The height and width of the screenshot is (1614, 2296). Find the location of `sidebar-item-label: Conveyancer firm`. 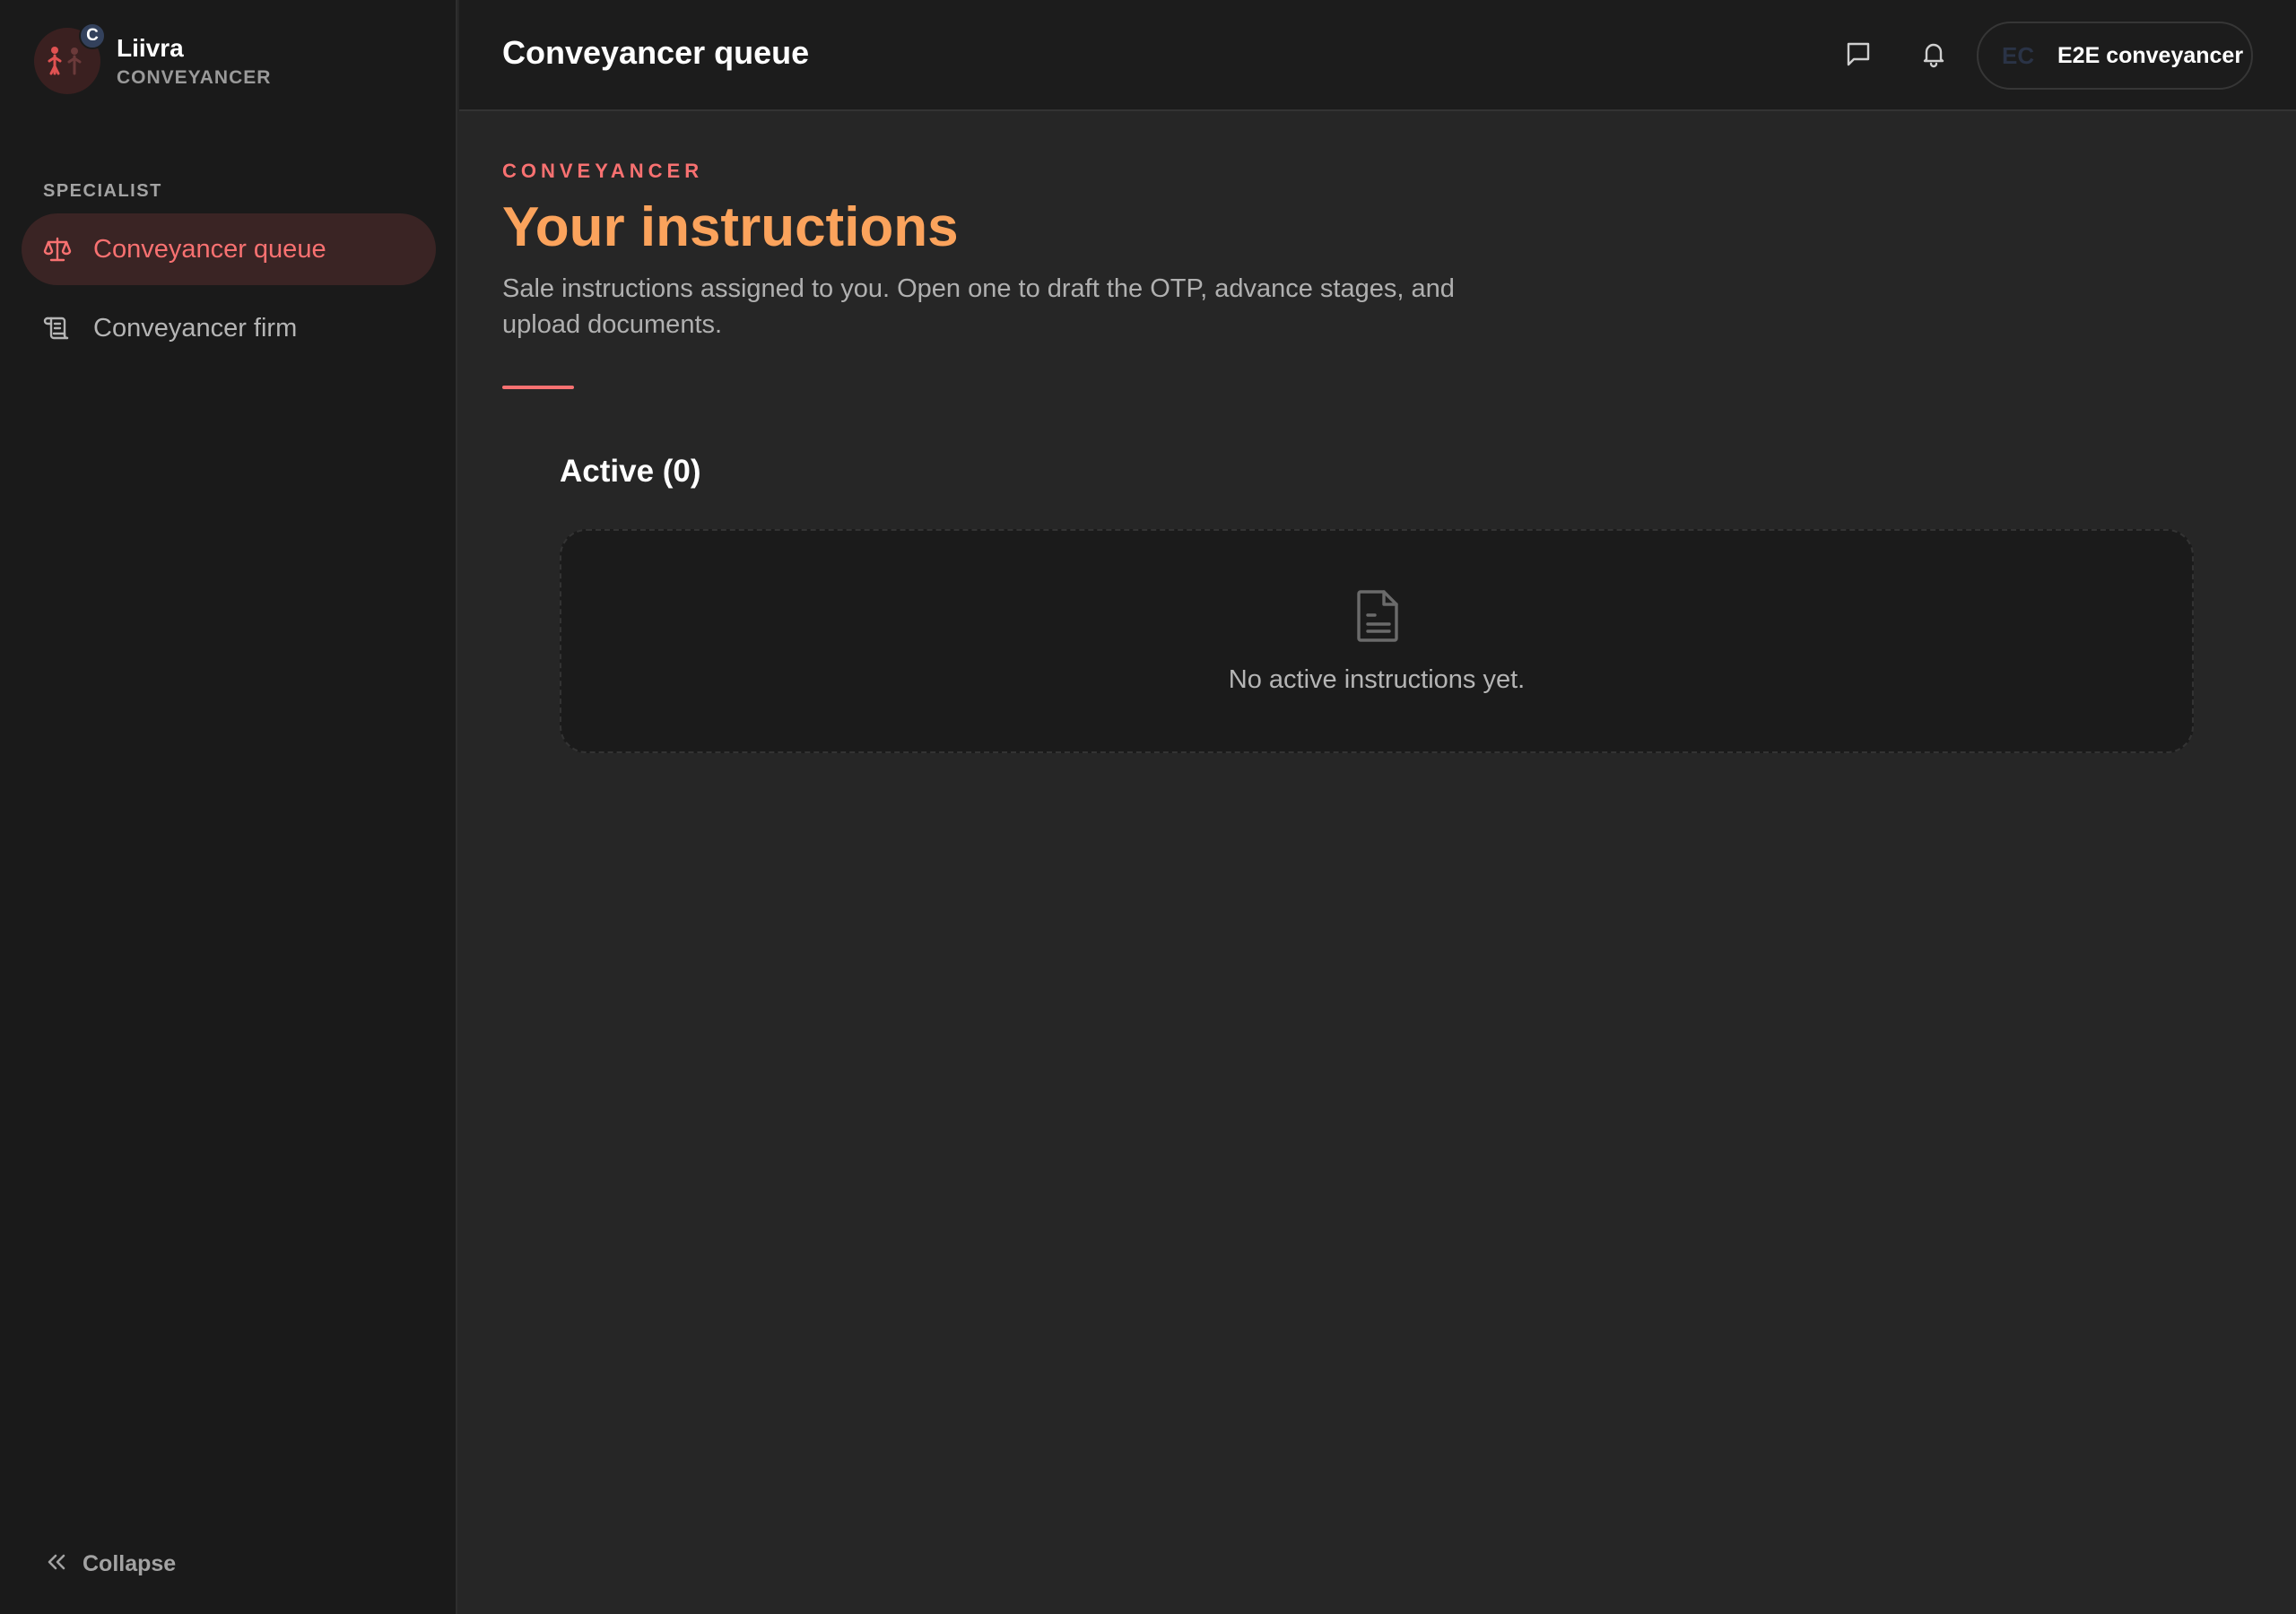

sidebar-item-label: Conveyancer firm is located at coordinates (195, 328).